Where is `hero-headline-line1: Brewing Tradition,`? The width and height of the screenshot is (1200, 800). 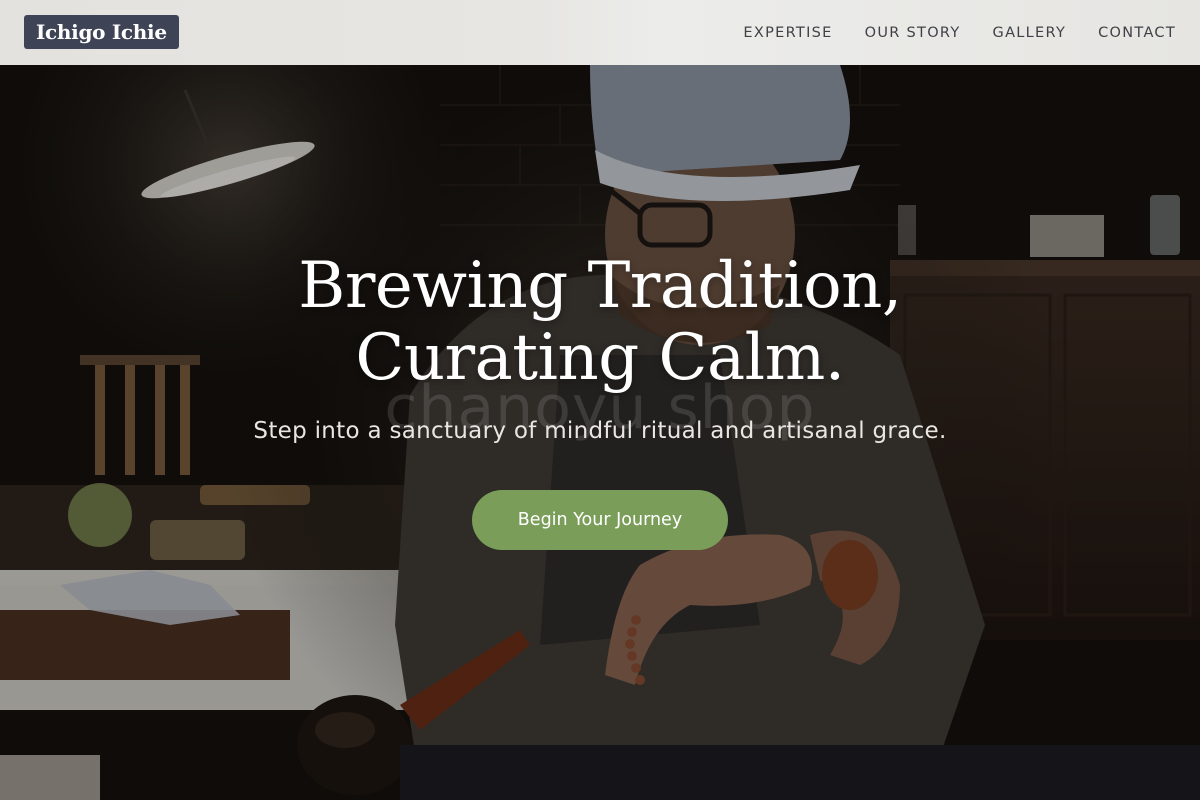
hero-headline-line1: Brewing Tradition, is located at coordinates (600, 286).